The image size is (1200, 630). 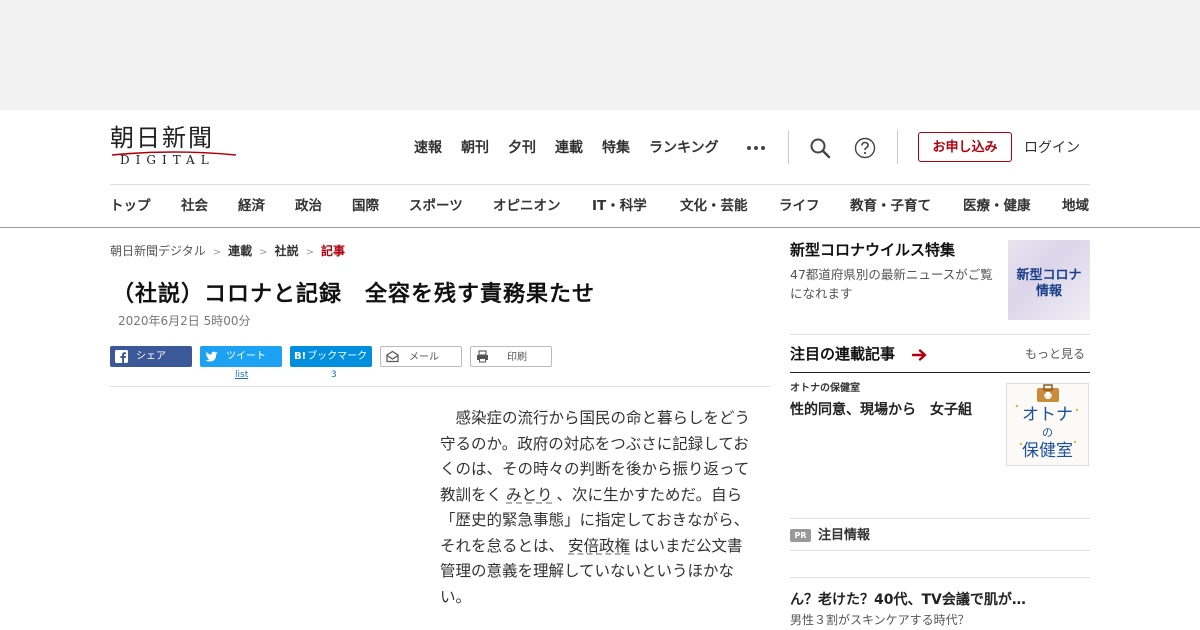 What do you see at coordinates (800, 535) in the screenshot?
I see `pr-badge: PR` at bounding box center [800, 535].